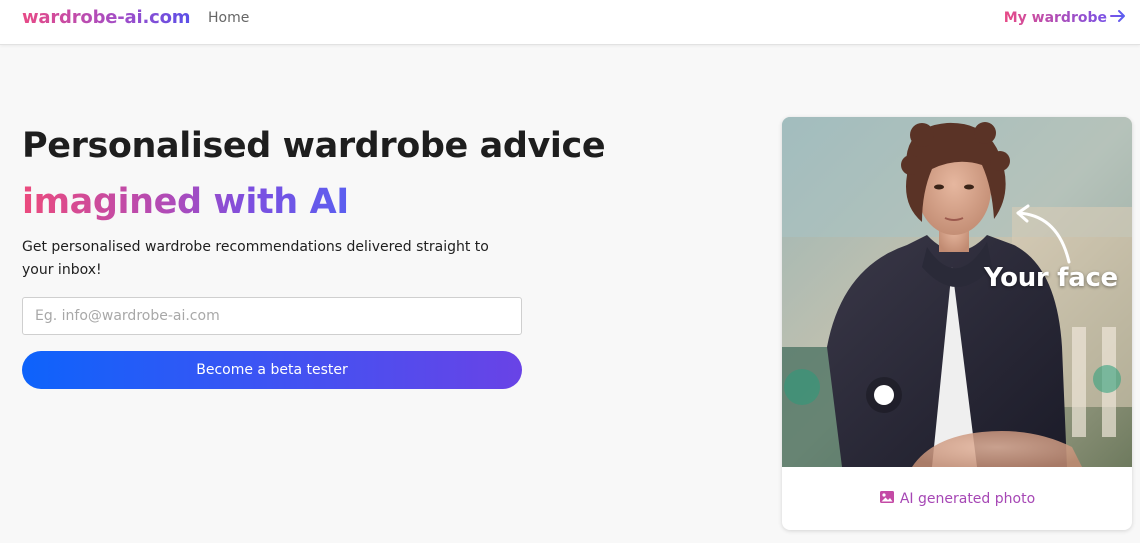 The height and width of the screenshot is (543, 1140). I want to click on email-input, so click(272, 316).